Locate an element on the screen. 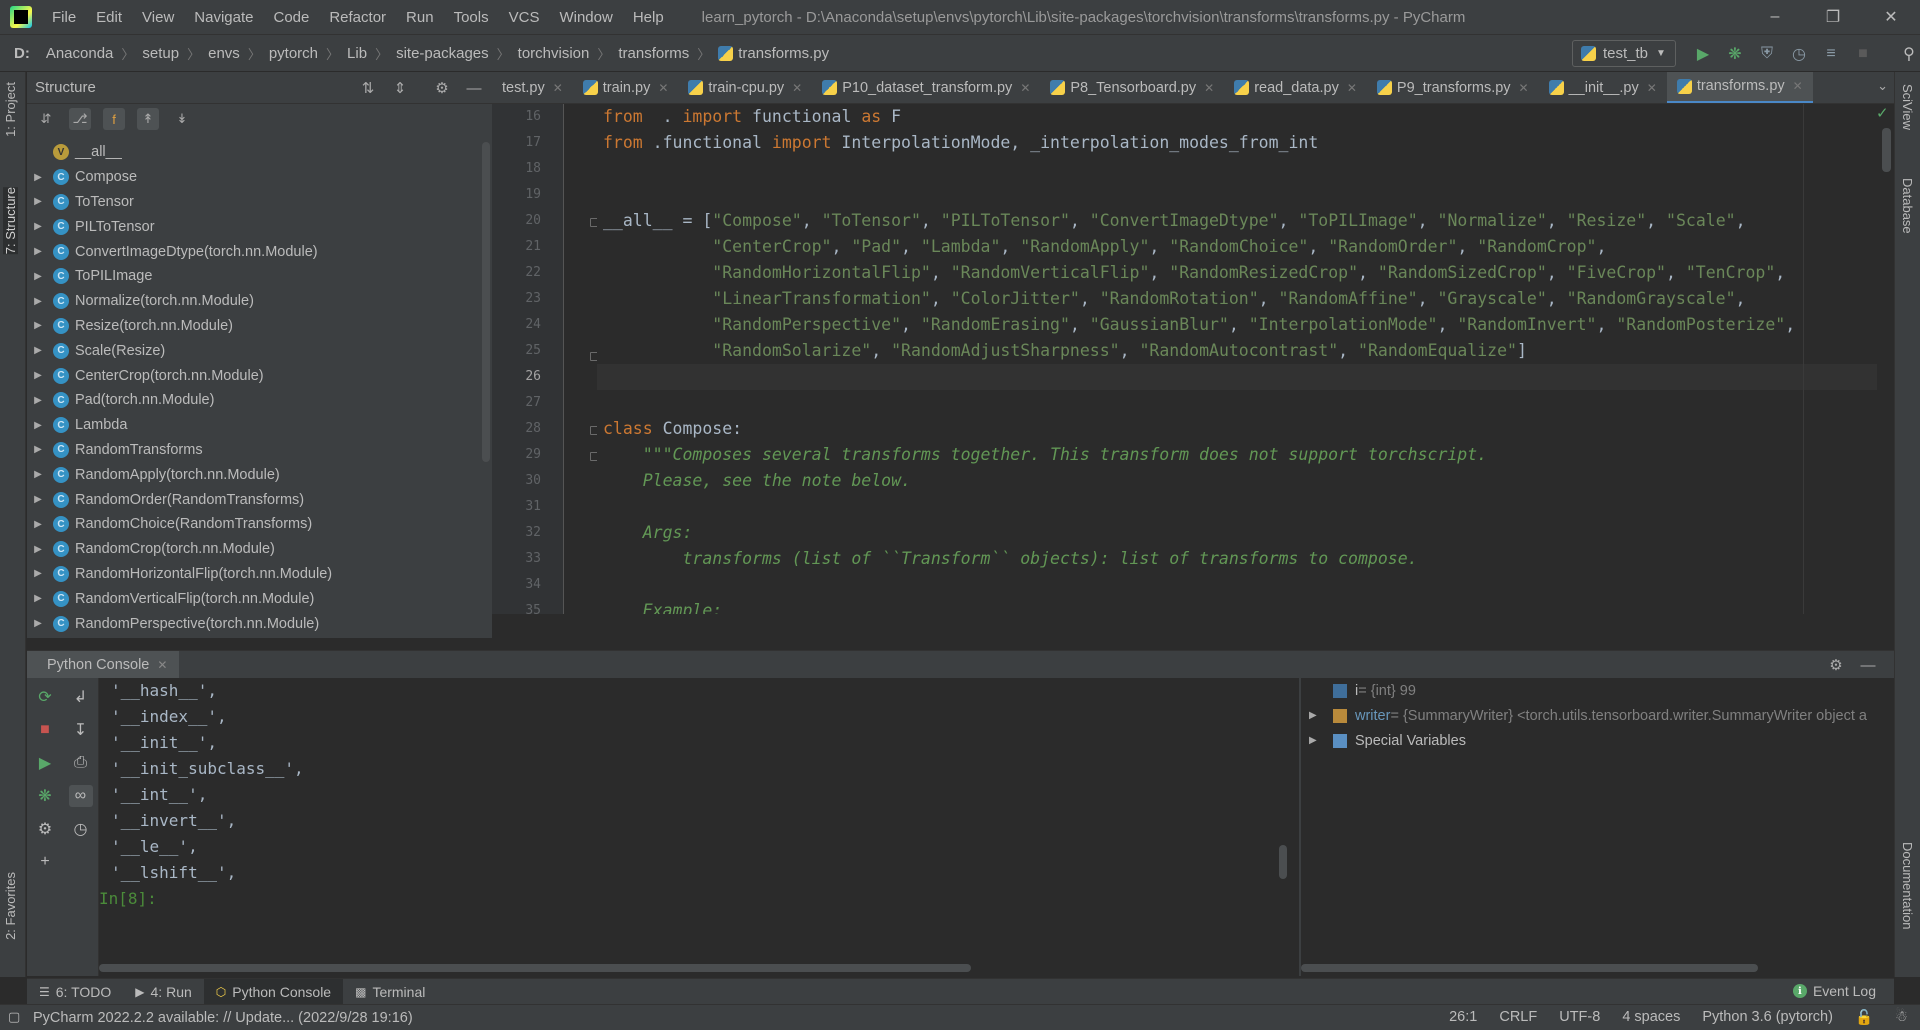 This screenshot has width=1920, height=1030. lock-icon: 🔓 is located at coordinates (1864, 1017).